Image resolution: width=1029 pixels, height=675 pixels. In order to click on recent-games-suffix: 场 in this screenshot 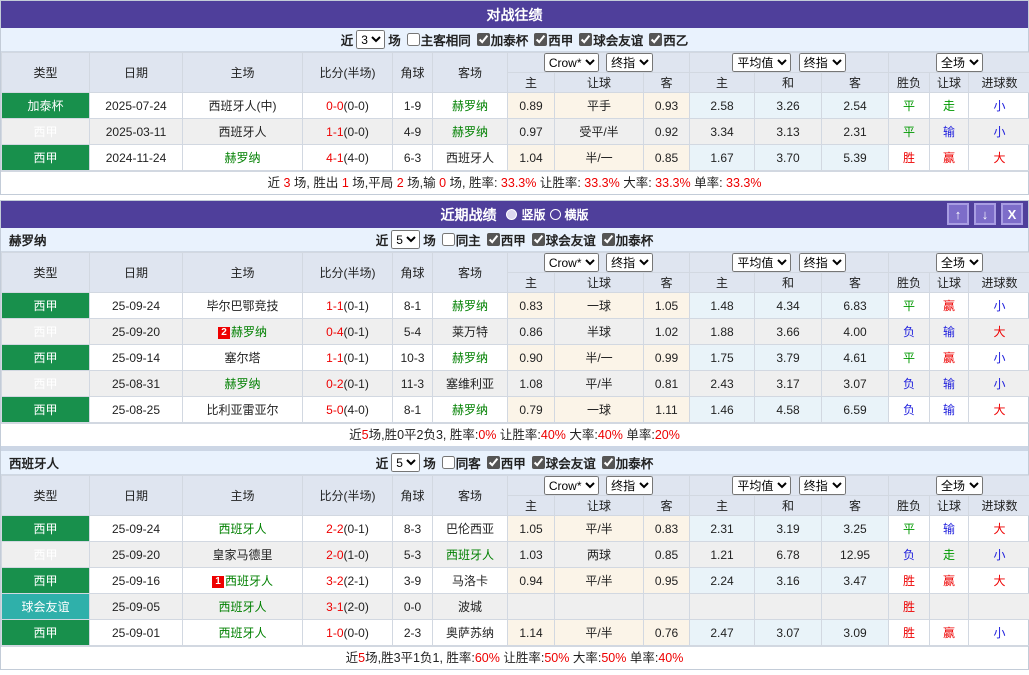, I will do `click(394, 39)`.